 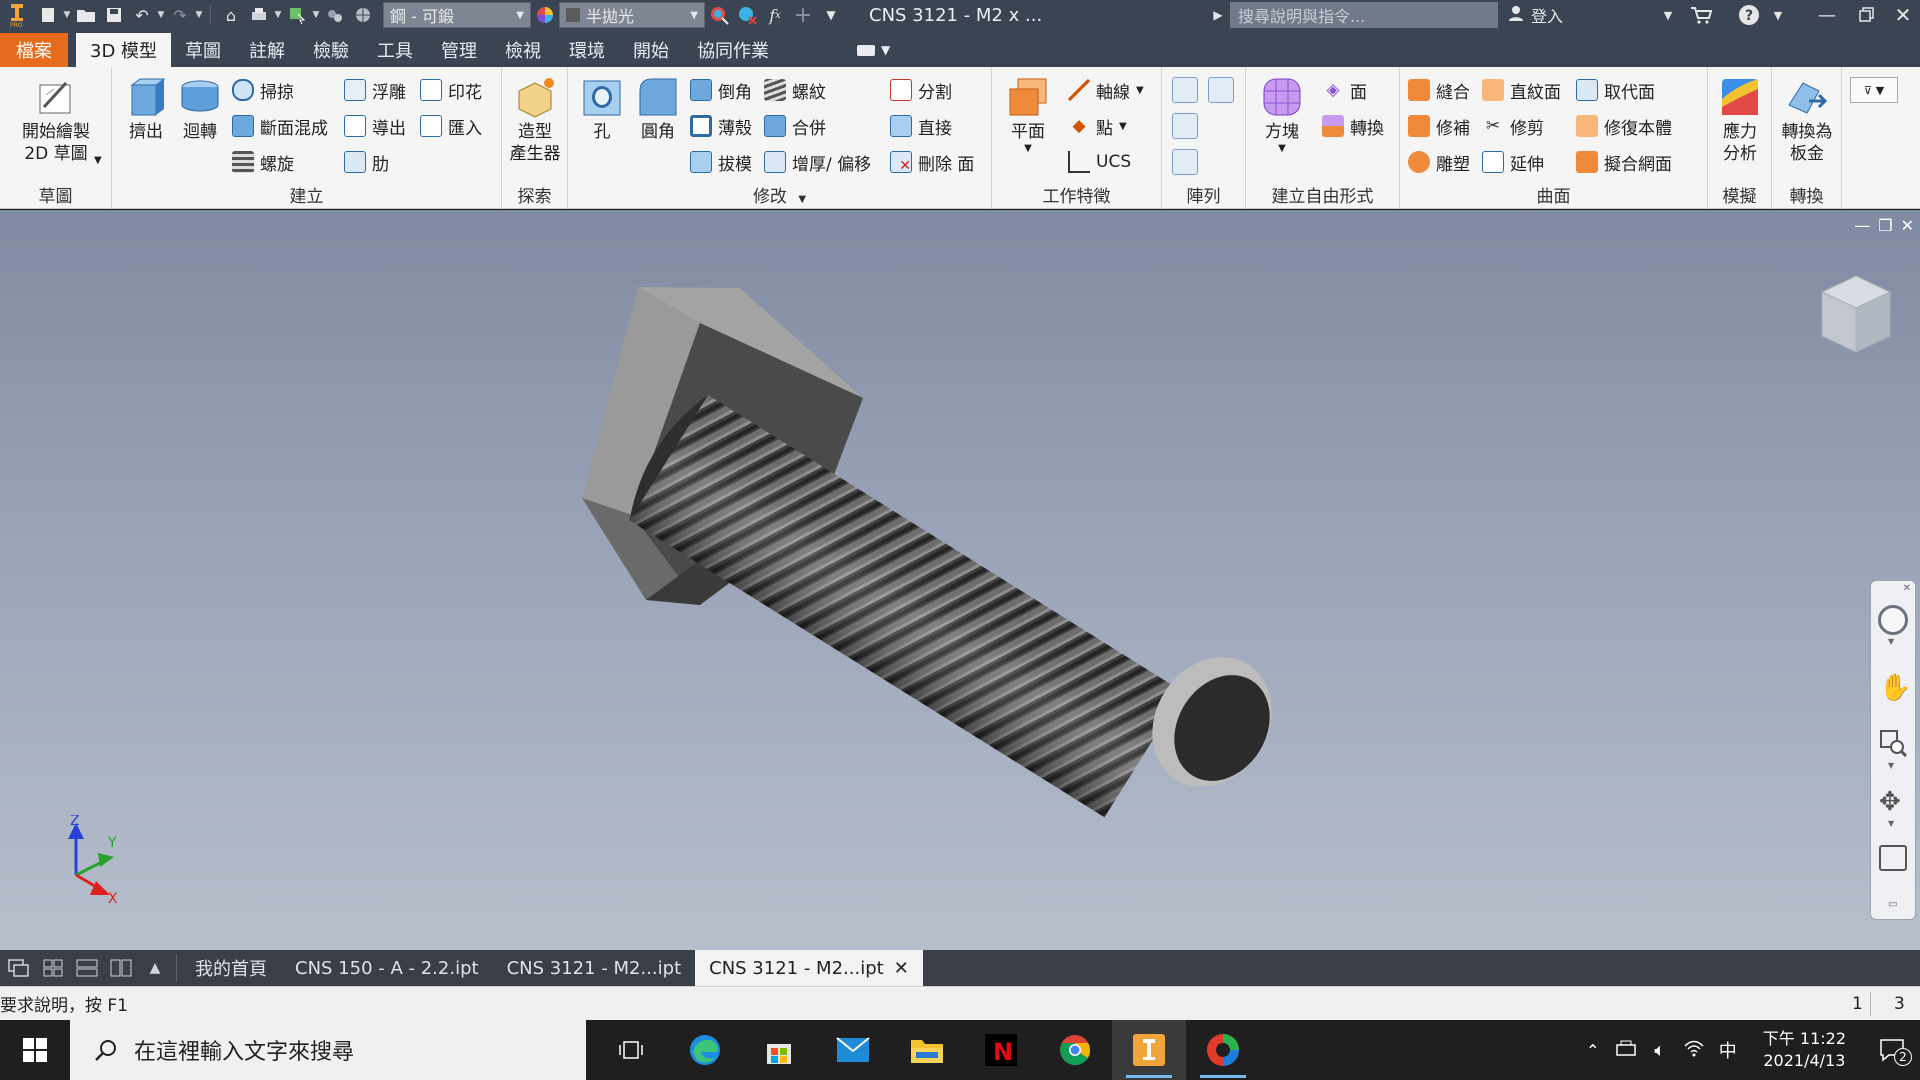 What do you see at coordinates (1097, 126) in the screenshot?
I see `point-button: ◆ 點 ▼` at bounding box center [1097, 126].